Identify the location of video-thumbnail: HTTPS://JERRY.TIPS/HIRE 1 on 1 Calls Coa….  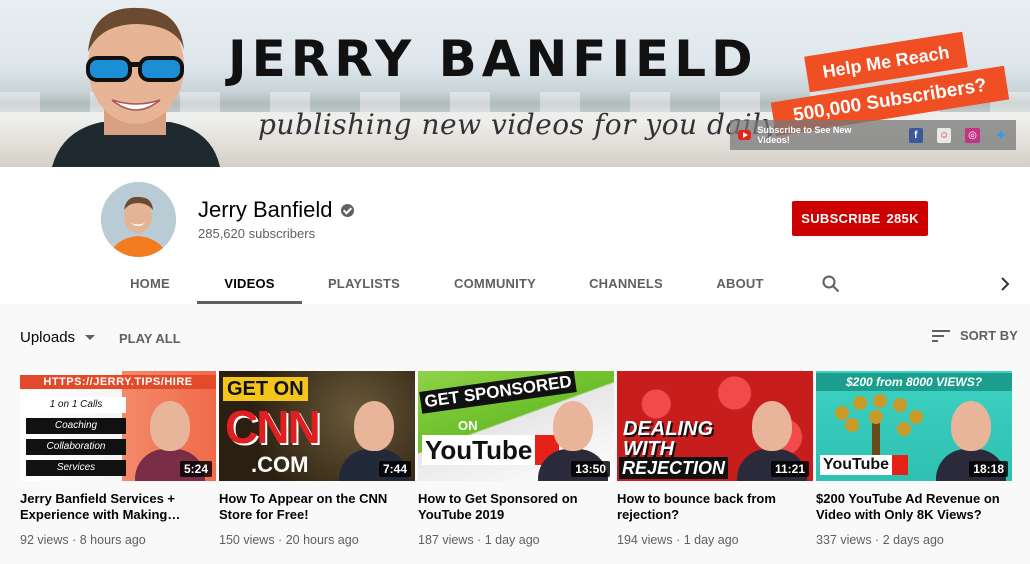
(118, 426).